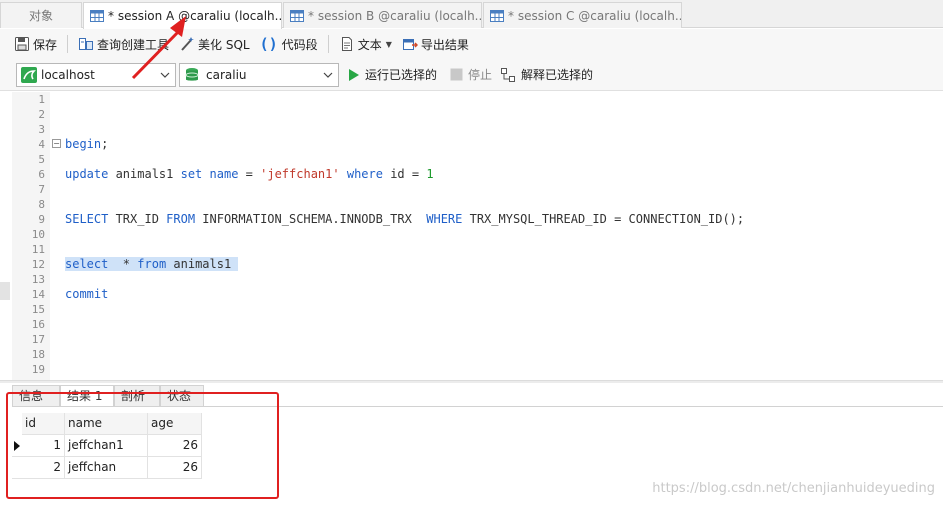 This screenshot has width=943, height=508. Describe the element at coordinates (38, 324) in the screenshot. I see `line-number: 16` at that location.